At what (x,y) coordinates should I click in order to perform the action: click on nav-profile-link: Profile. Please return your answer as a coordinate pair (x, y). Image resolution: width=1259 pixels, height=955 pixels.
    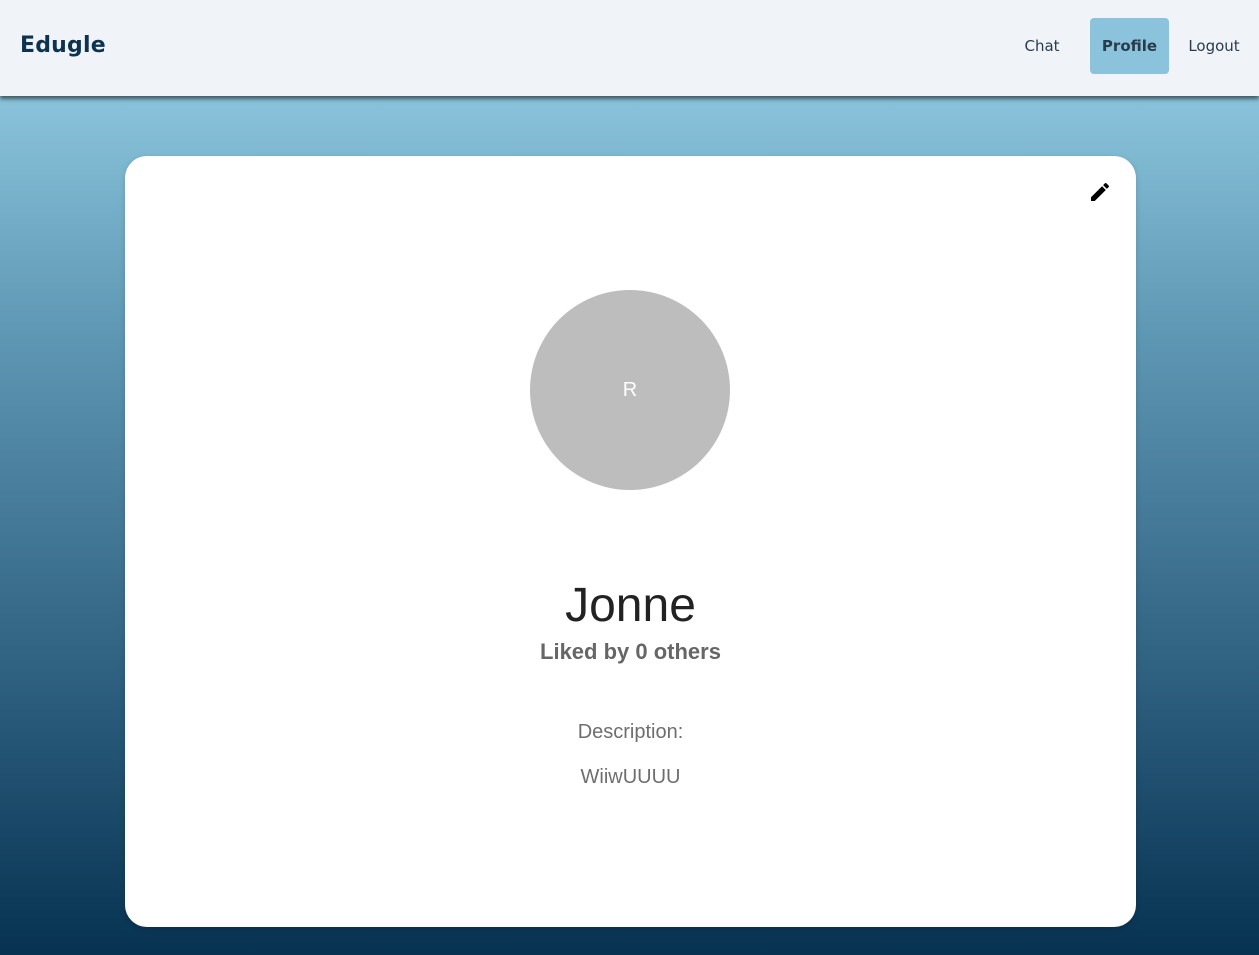
    Looking at the image, I should click on (1129, 46).